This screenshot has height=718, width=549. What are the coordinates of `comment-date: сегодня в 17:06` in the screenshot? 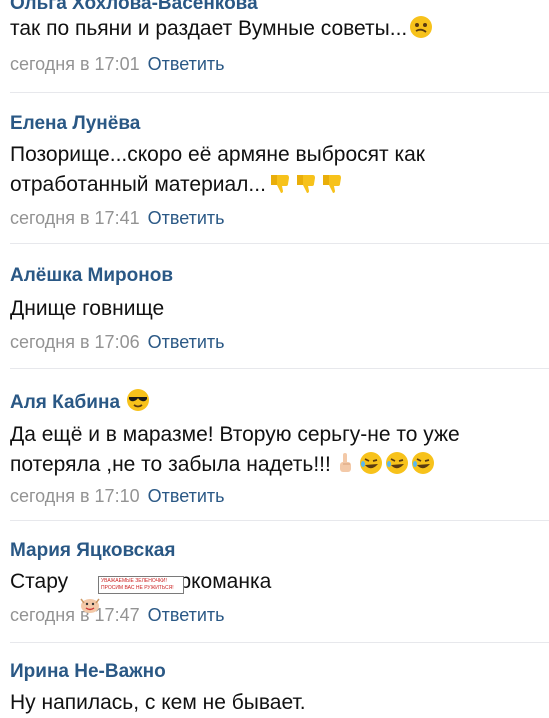 It's located at (75, 342).